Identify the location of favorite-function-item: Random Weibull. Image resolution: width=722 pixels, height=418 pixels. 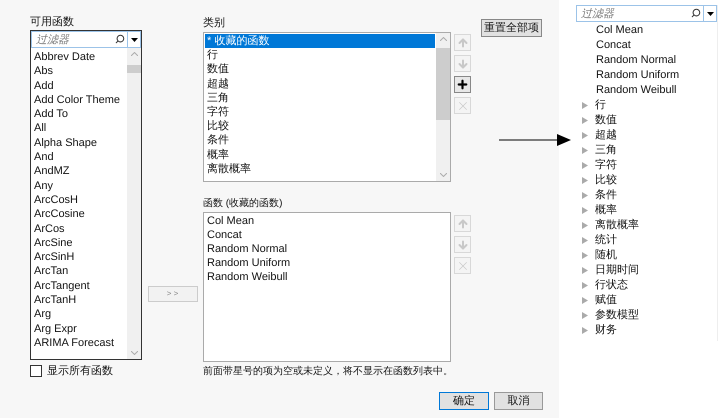
(328, 277).